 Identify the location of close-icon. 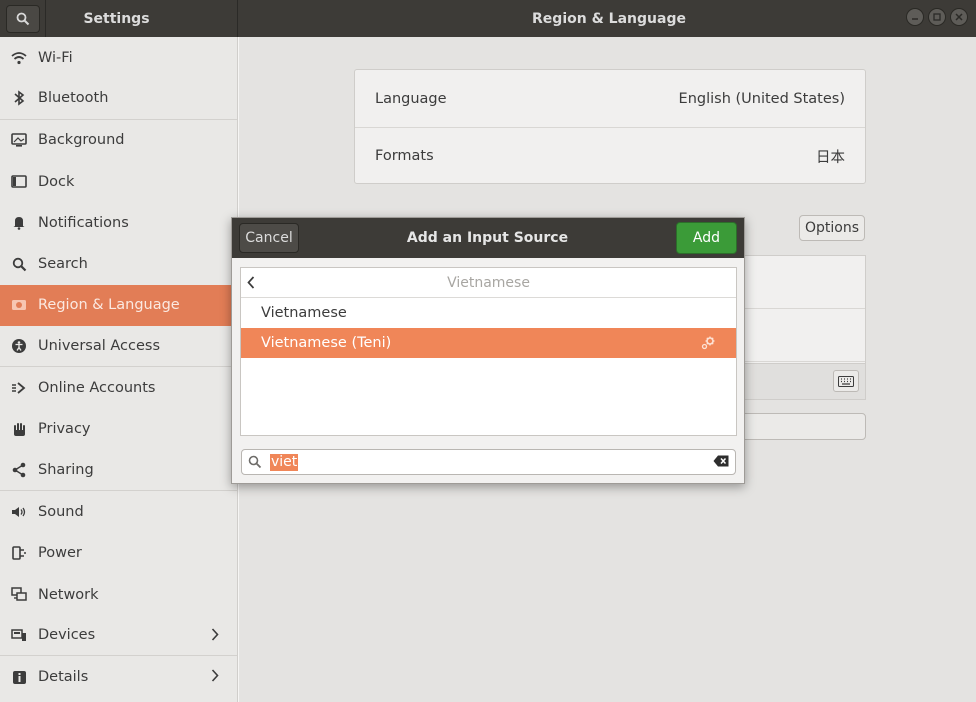
(959, 17).